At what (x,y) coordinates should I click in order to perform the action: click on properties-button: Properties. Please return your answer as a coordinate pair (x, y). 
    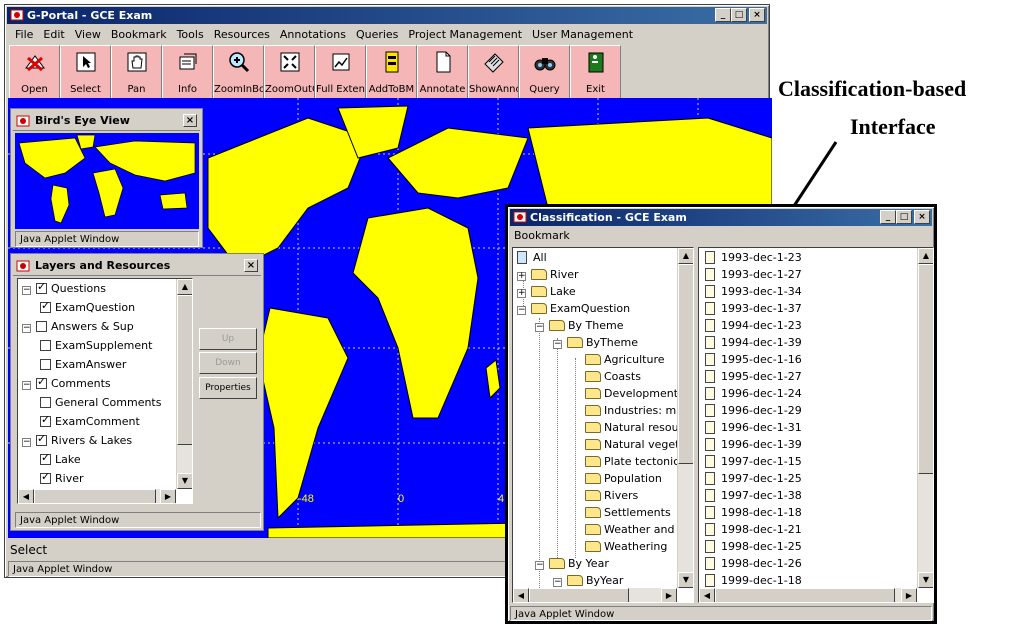
    Looking at the image, I should click on (228, 388).